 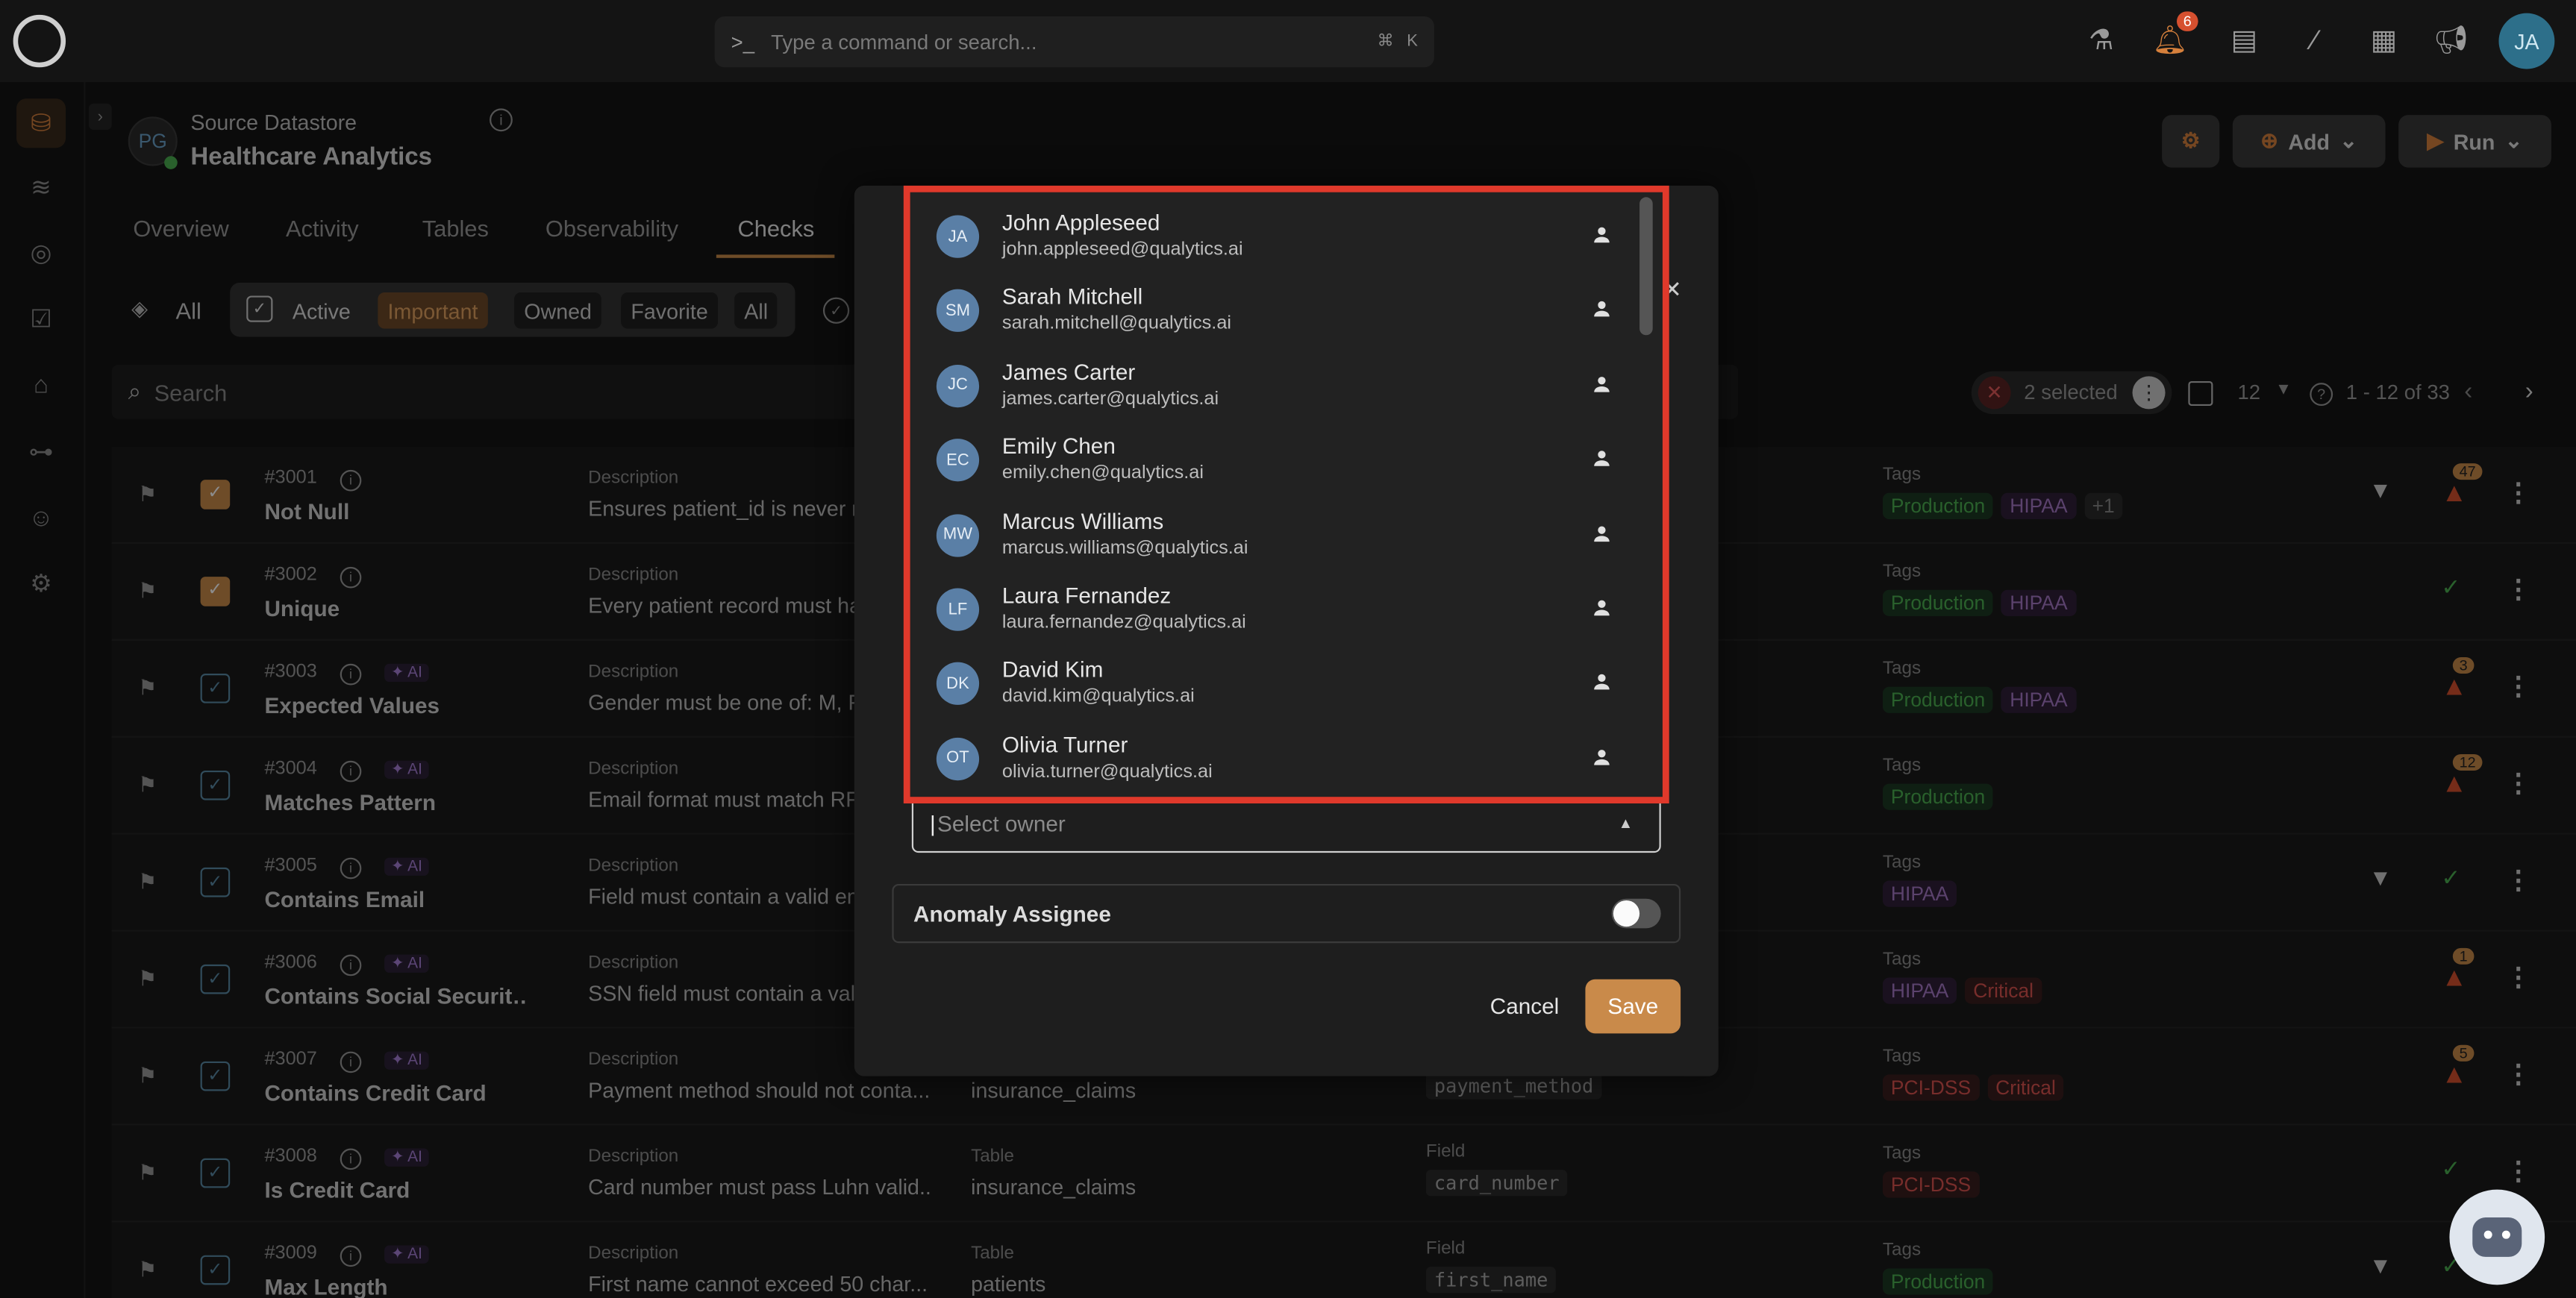 I want to click on owner-option: EC Emily Chen emily.chen@qualytics.ai, so click(x=1286, y=459).